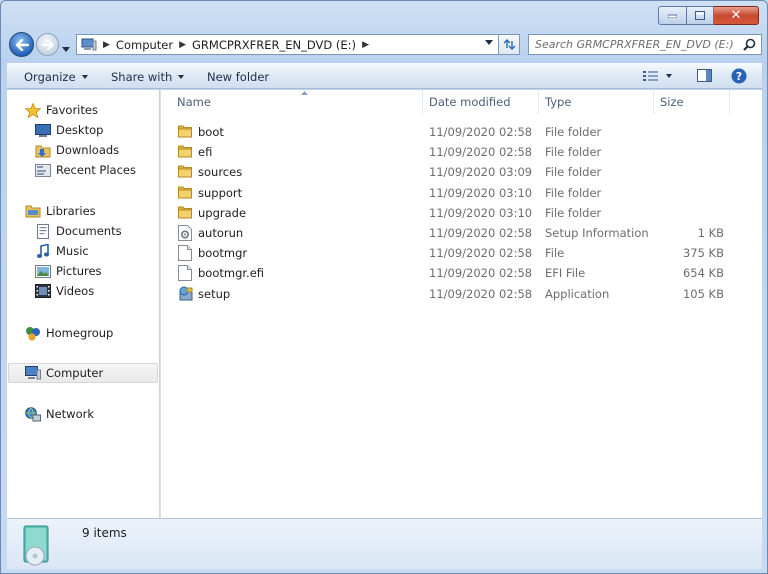 This screenshot has width=768, height=574. I want to click on nav-music-label: Music, so click(72, 251).